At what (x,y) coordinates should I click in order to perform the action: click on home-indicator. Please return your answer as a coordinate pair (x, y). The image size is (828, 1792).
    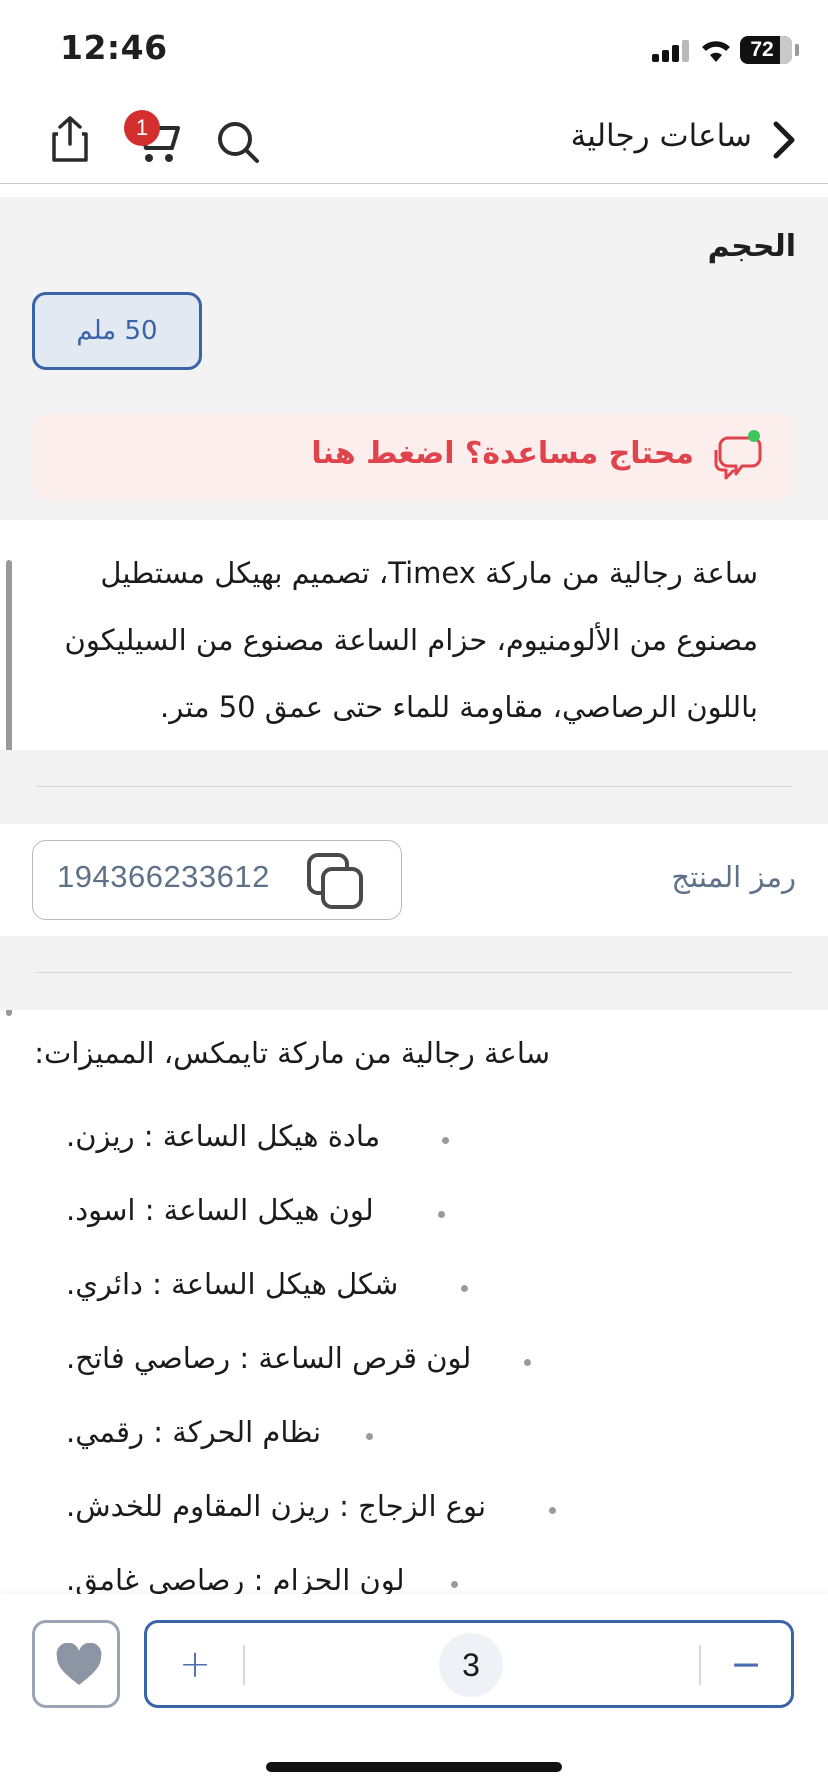
    Looking at the image, I should click on (414, 1767).